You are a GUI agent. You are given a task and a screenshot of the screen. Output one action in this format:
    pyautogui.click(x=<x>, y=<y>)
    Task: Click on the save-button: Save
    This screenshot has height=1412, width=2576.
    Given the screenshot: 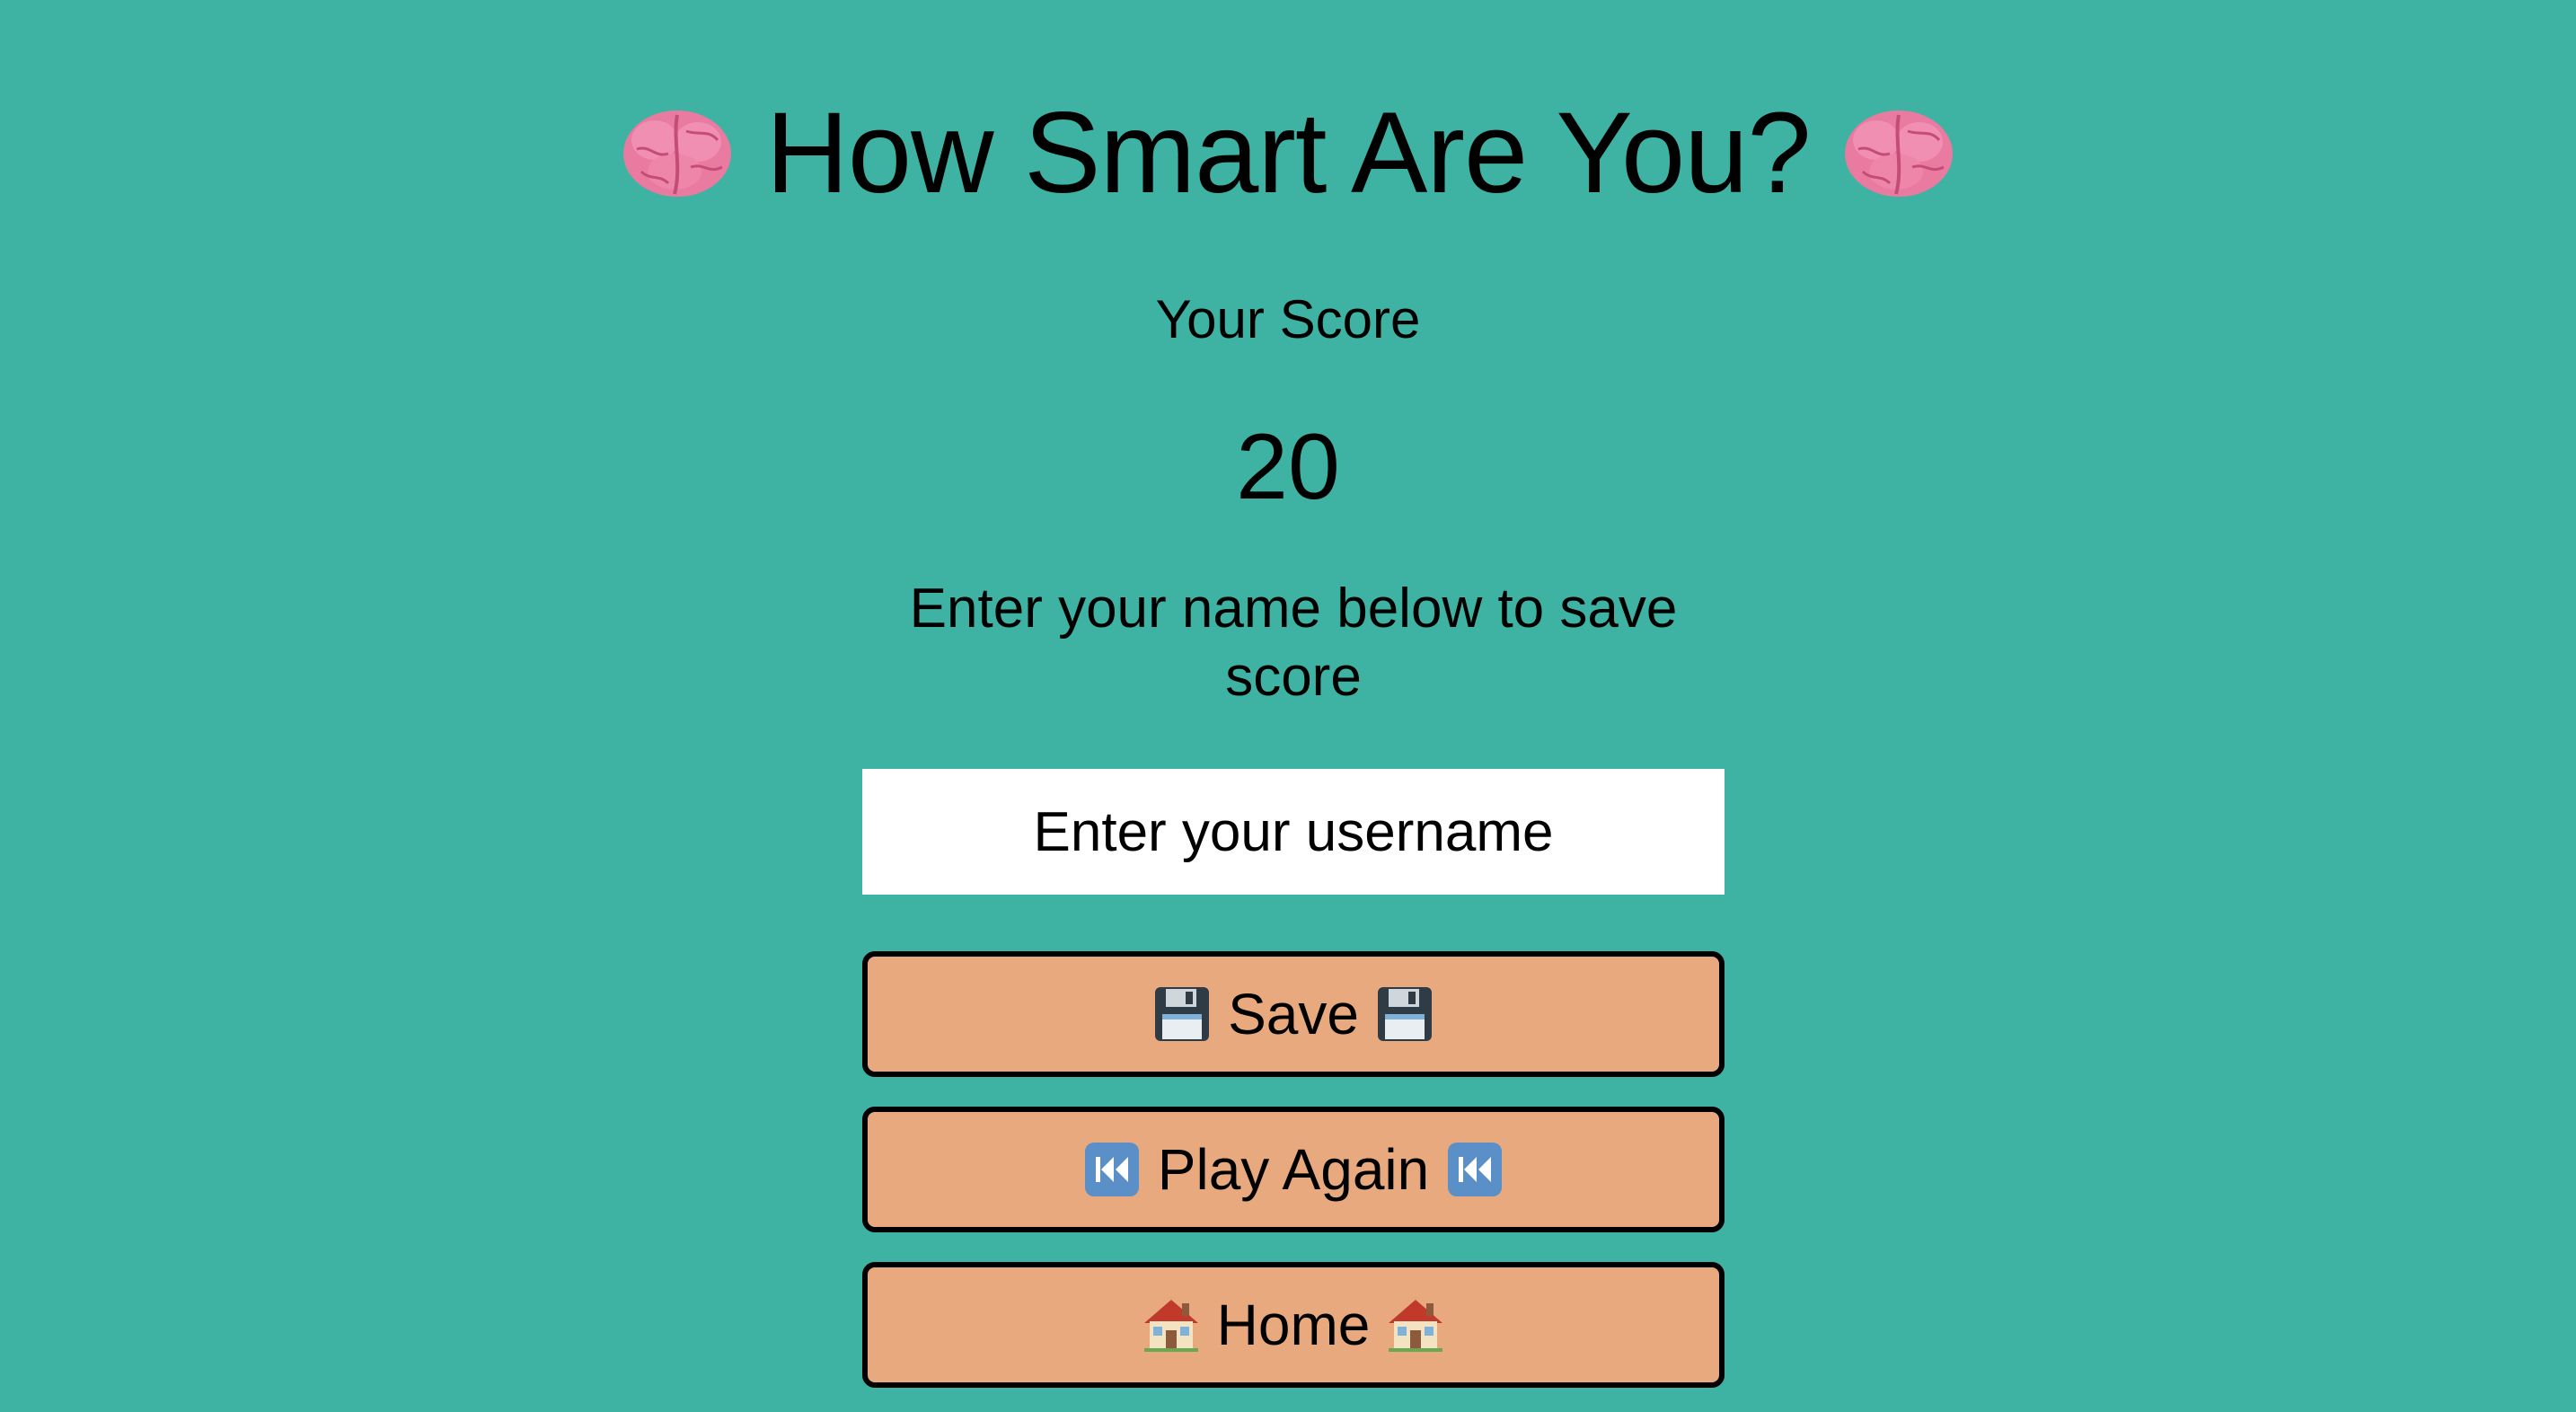 What is the action you would take?
    pyautogui.click(x=1293, y=1014)
    